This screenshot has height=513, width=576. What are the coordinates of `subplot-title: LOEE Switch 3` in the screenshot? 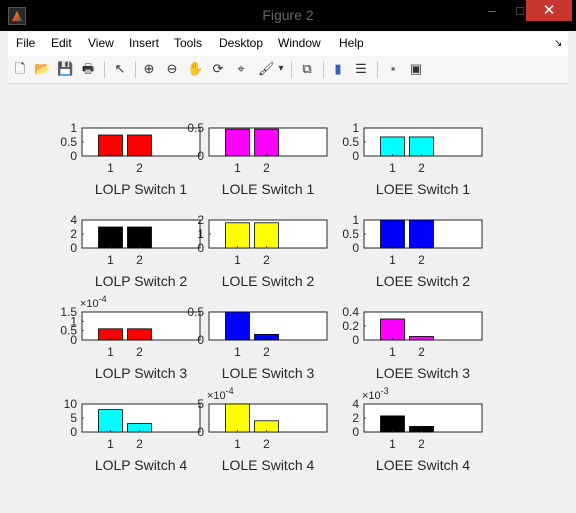 It's located at (423, 373).